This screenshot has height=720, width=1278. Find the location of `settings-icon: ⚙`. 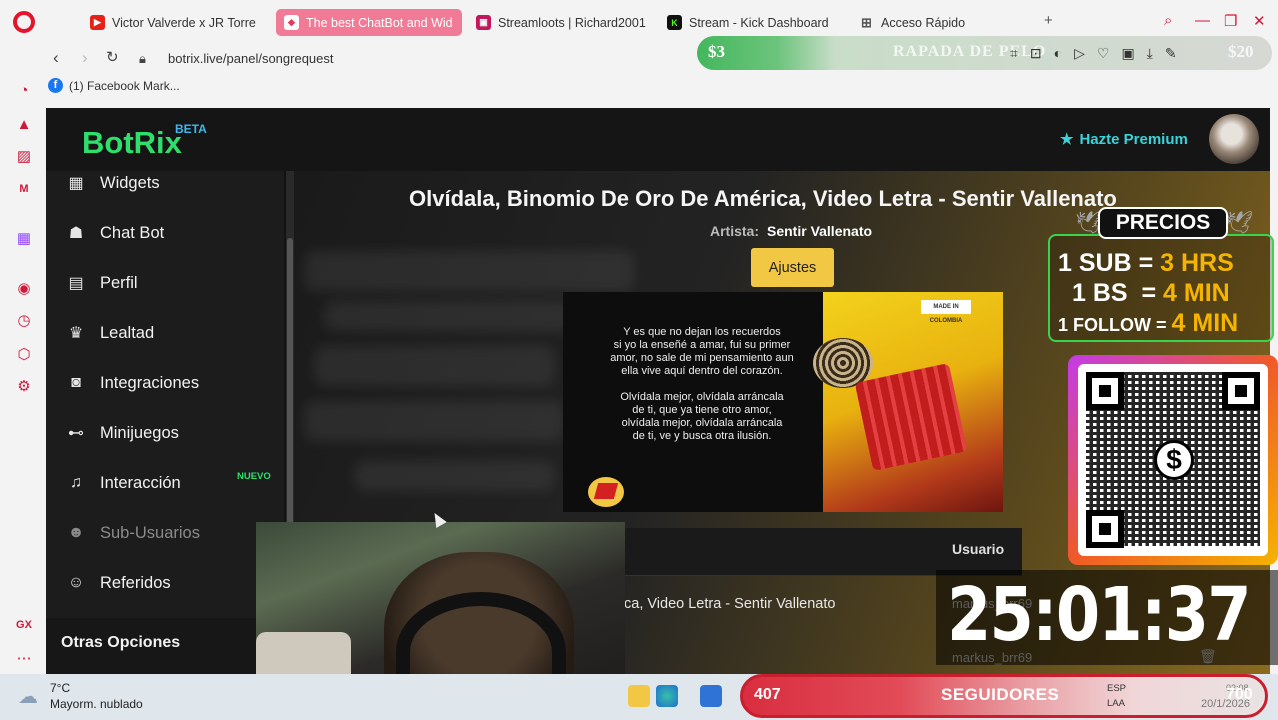

settings-icon: ⚙ is located at coordinates (24, 387).